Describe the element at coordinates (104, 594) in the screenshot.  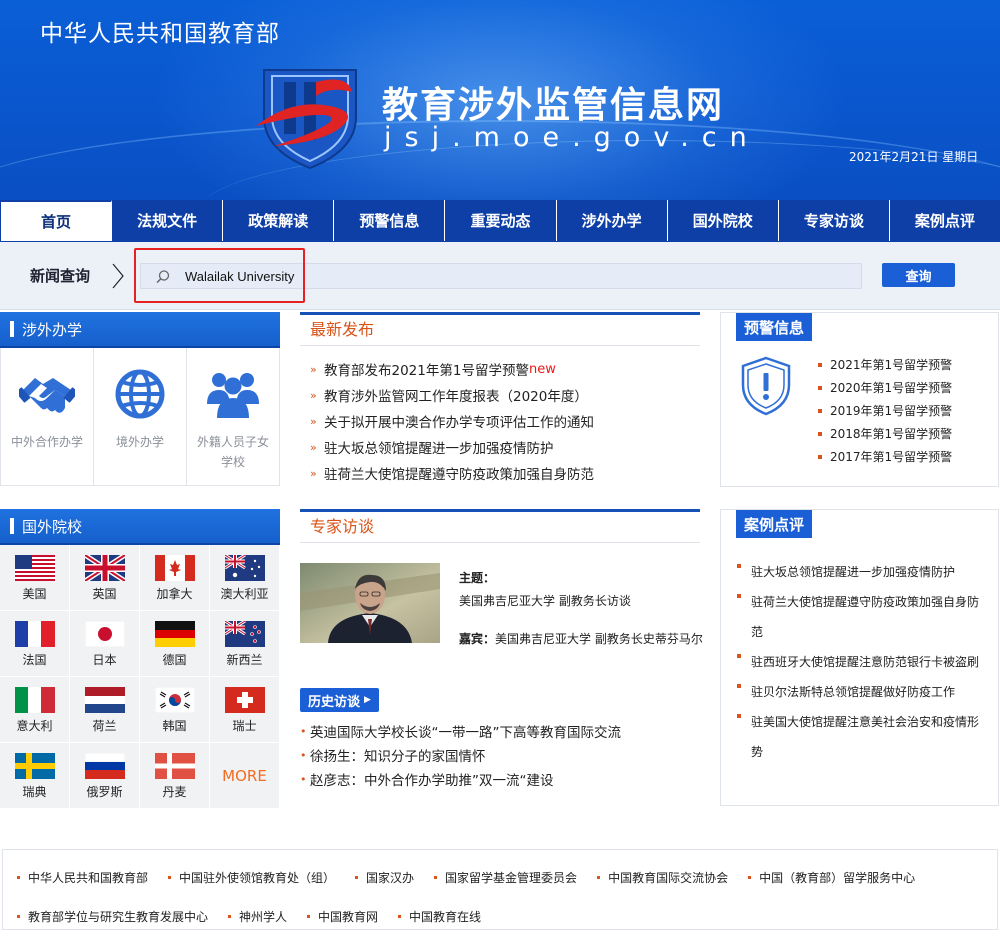
I see `country-name: 英国` at that location.